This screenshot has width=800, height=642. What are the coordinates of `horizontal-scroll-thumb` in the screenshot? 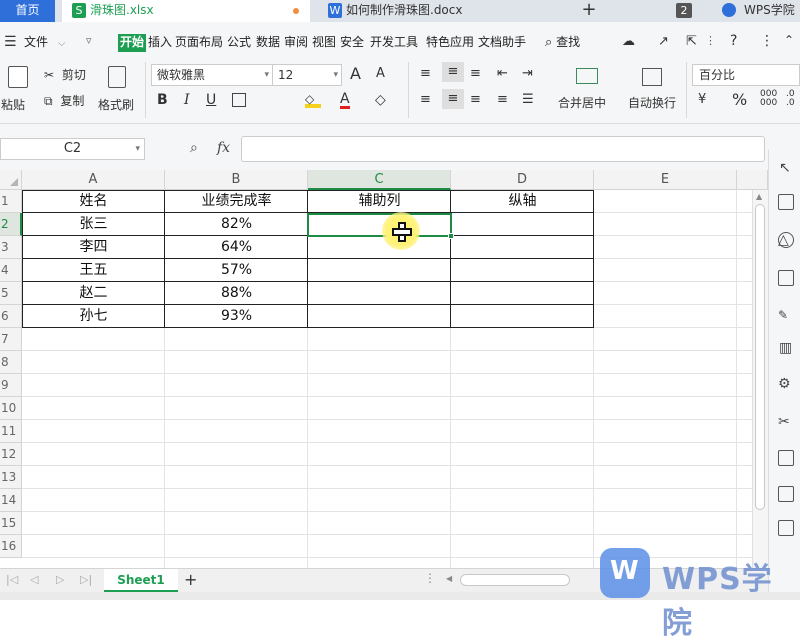 It's located at (515, 580).